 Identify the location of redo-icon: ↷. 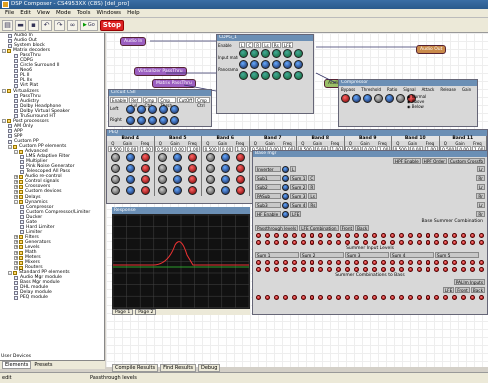
(59, 25).